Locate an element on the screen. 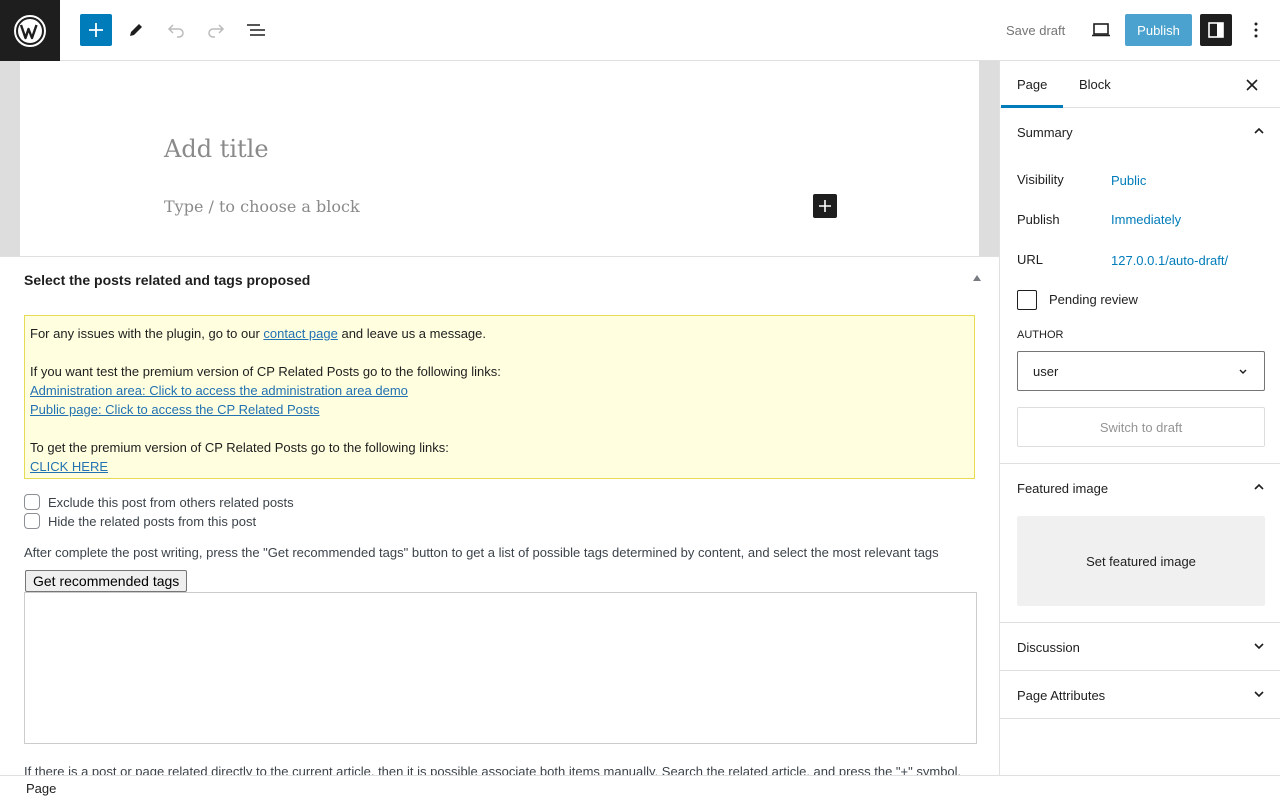 The width and height of the screenshot is (1280, 800). click-here-link: CLICK HERE is located at coordinates (69, 466).